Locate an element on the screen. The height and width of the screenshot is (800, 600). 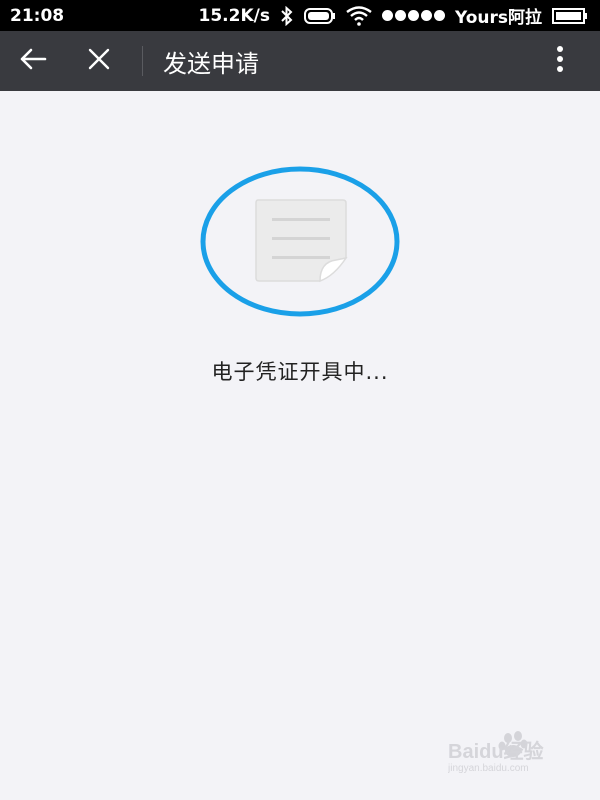
document-icon is located at coordinates (301, 241).